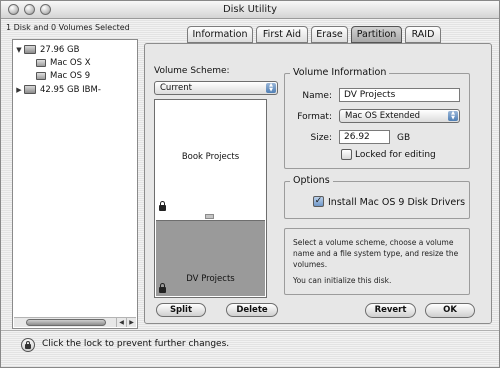  What do you see at coordinates (121, 322) in the screenshot?
I see `scroll-left-icon: ◀` at bounding box center [121, 322].